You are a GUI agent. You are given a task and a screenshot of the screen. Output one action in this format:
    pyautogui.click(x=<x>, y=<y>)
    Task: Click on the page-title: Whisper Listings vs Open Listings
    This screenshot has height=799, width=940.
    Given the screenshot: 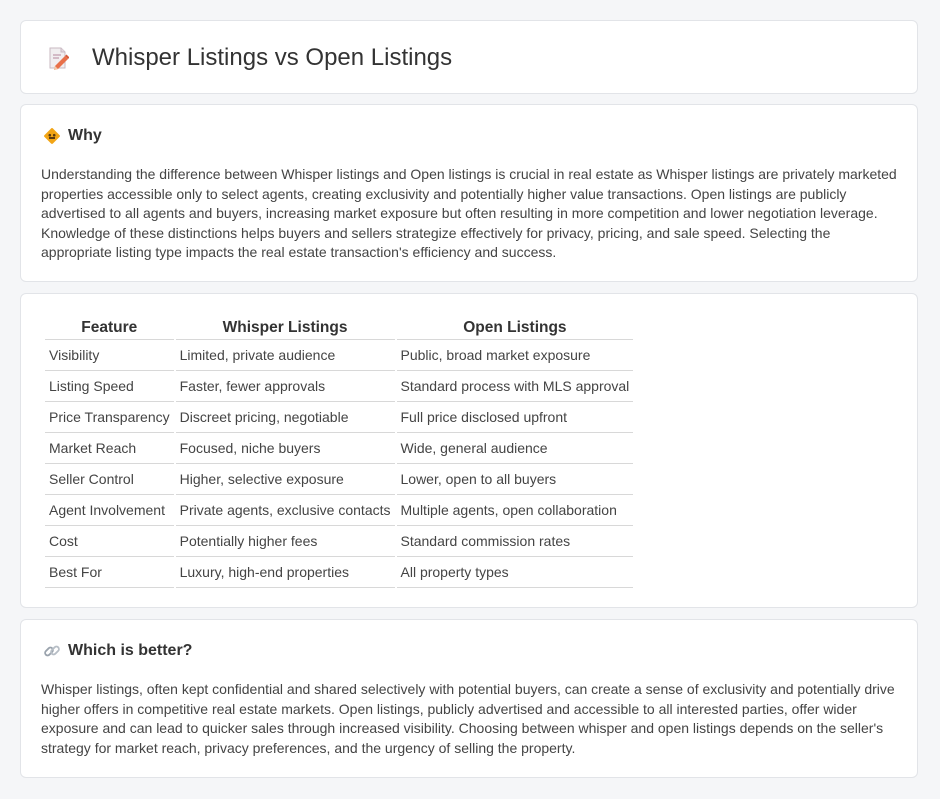 What is the action you would take?
    pyautogui.click(x=272, y=57)
    